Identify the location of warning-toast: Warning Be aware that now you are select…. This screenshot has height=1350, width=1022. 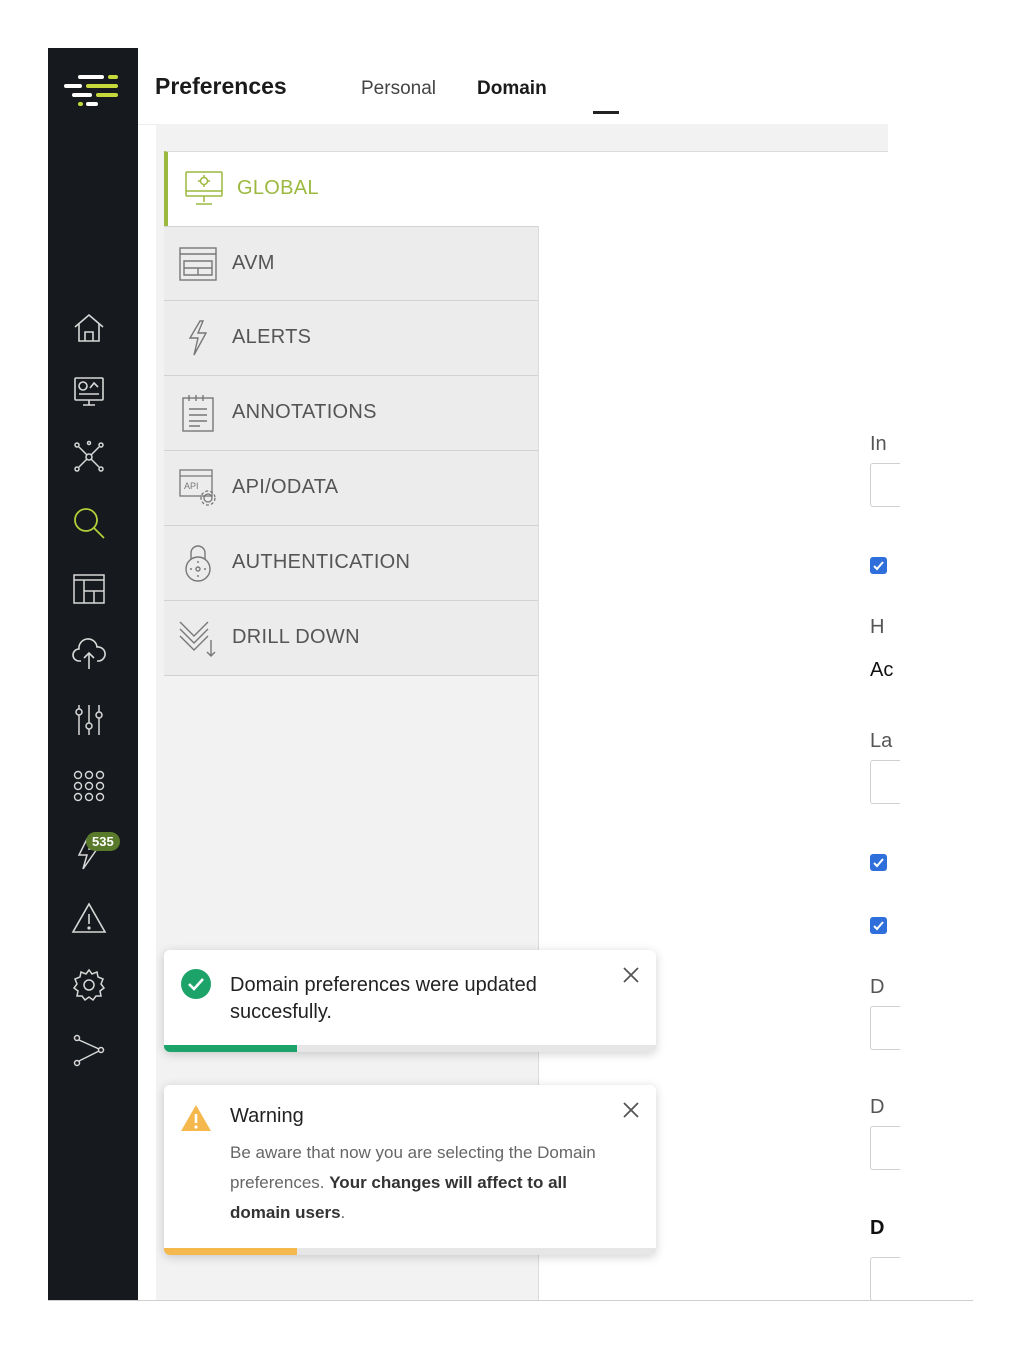
(410, 1170).